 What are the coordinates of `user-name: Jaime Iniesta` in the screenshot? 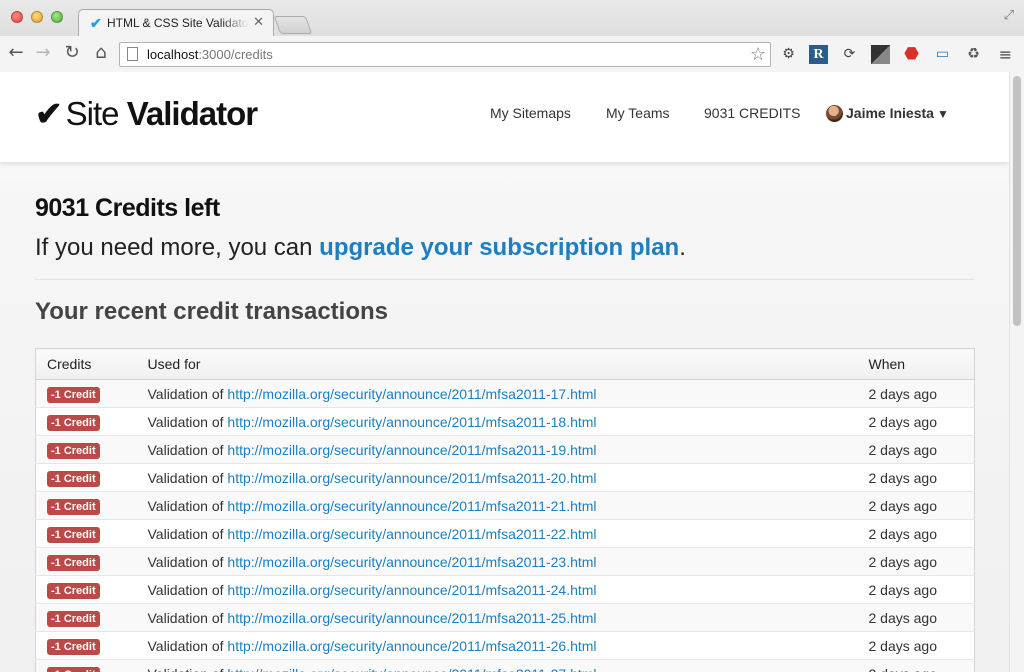 It's located at (890, 113).